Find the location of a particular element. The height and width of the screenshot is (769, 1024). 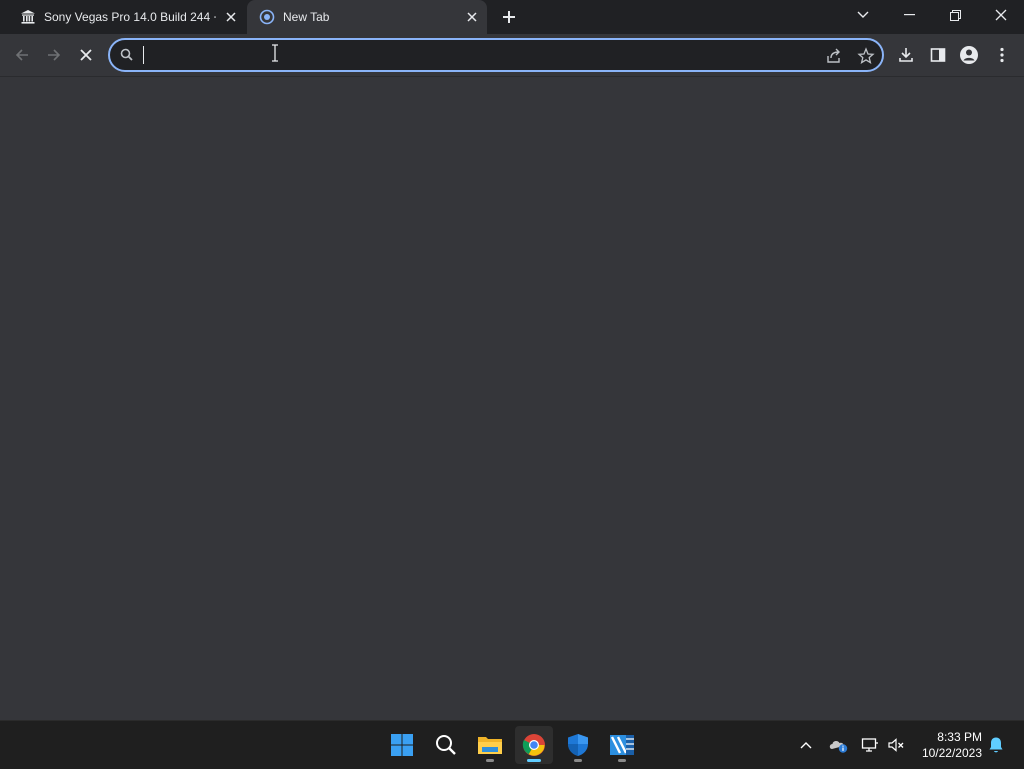

bookmark-star-icon is located at coordinates (866, 56).